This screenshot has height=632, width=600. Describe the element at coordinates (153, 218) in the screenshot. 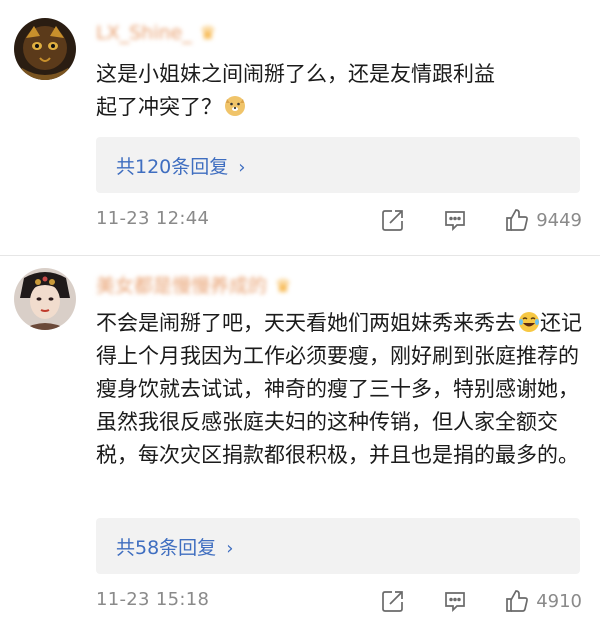

I see `timestamp: 11-23 12:44` at that location.